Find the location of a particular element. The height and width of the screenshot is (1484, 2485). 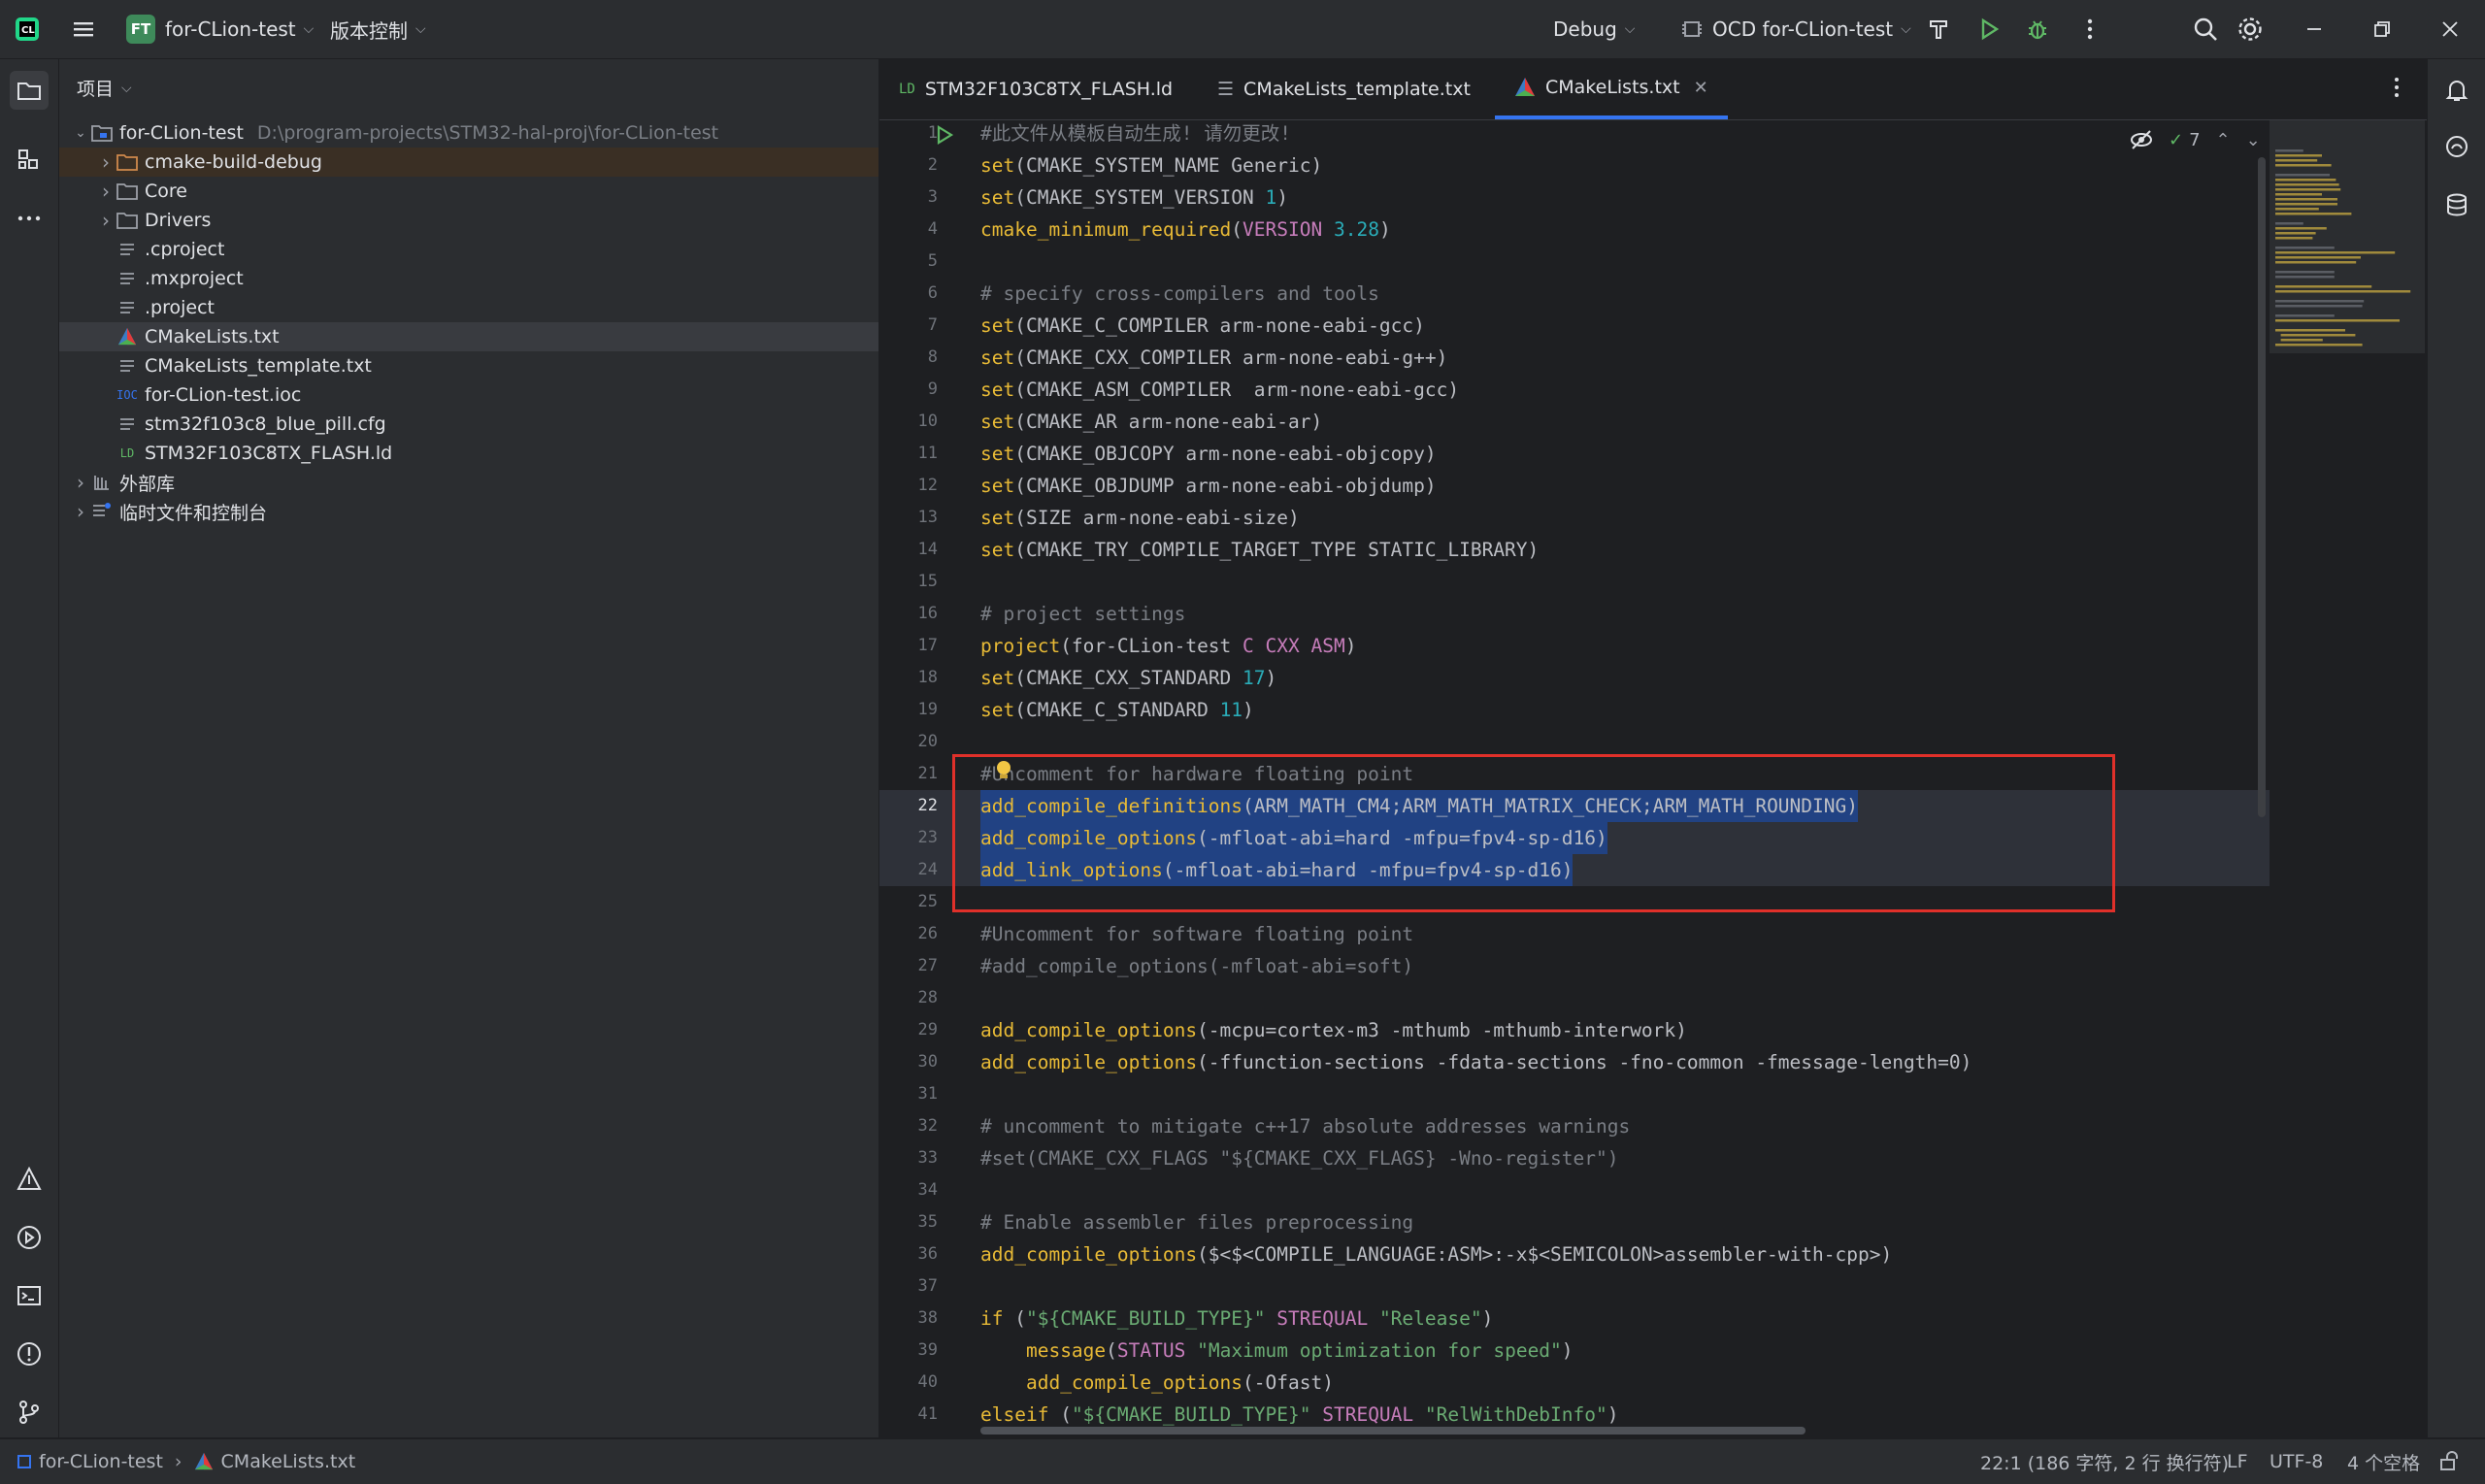

inspection-widget: ✓ 7 ⌃ ⌄ is located at coordinates (2196, 139).